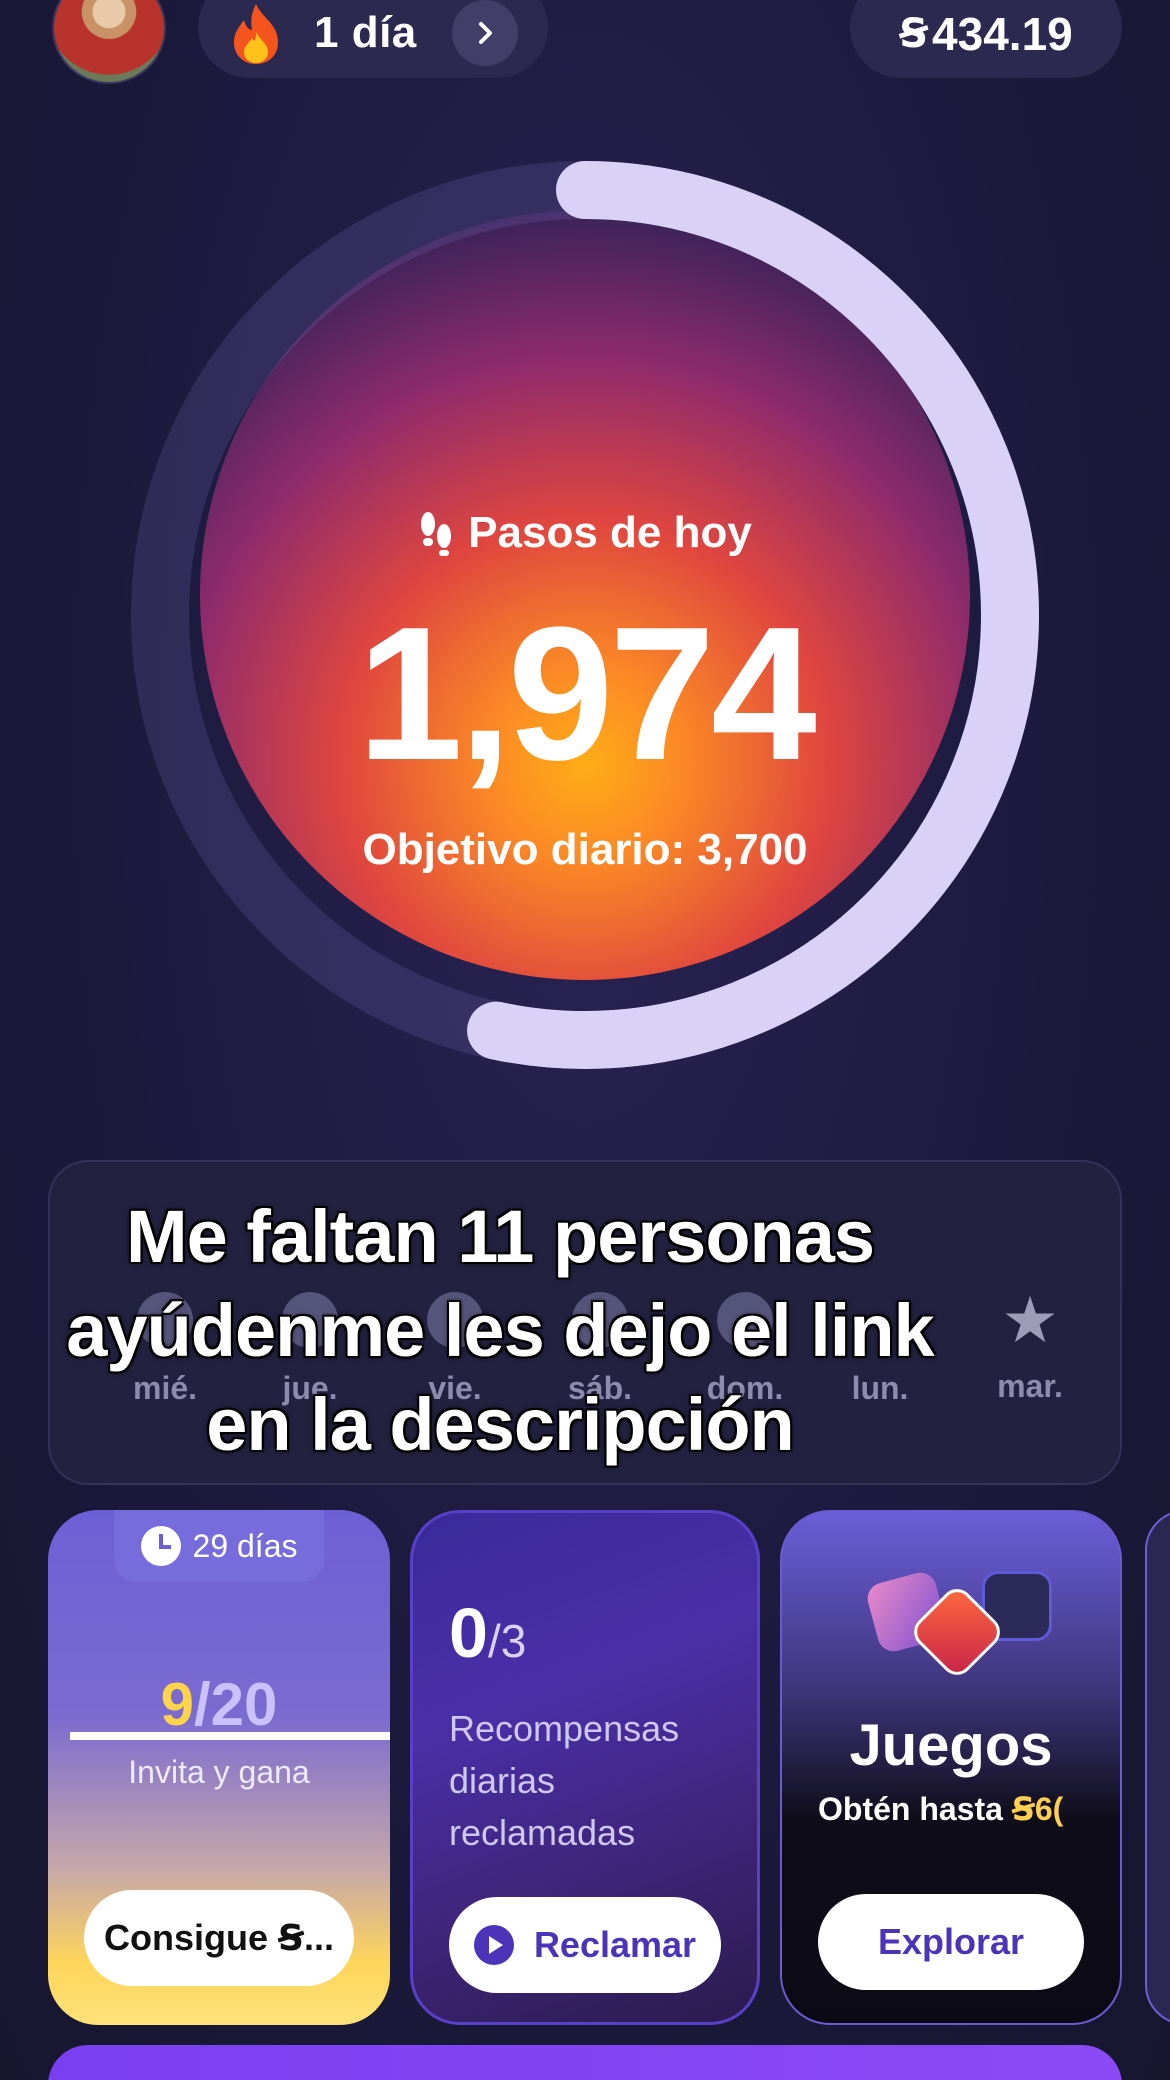 This screenshot has width=1170, height=2080. Describe the element at coordinates (177, 1704) in the screenshot. I see `invite-current: 9` at that location.